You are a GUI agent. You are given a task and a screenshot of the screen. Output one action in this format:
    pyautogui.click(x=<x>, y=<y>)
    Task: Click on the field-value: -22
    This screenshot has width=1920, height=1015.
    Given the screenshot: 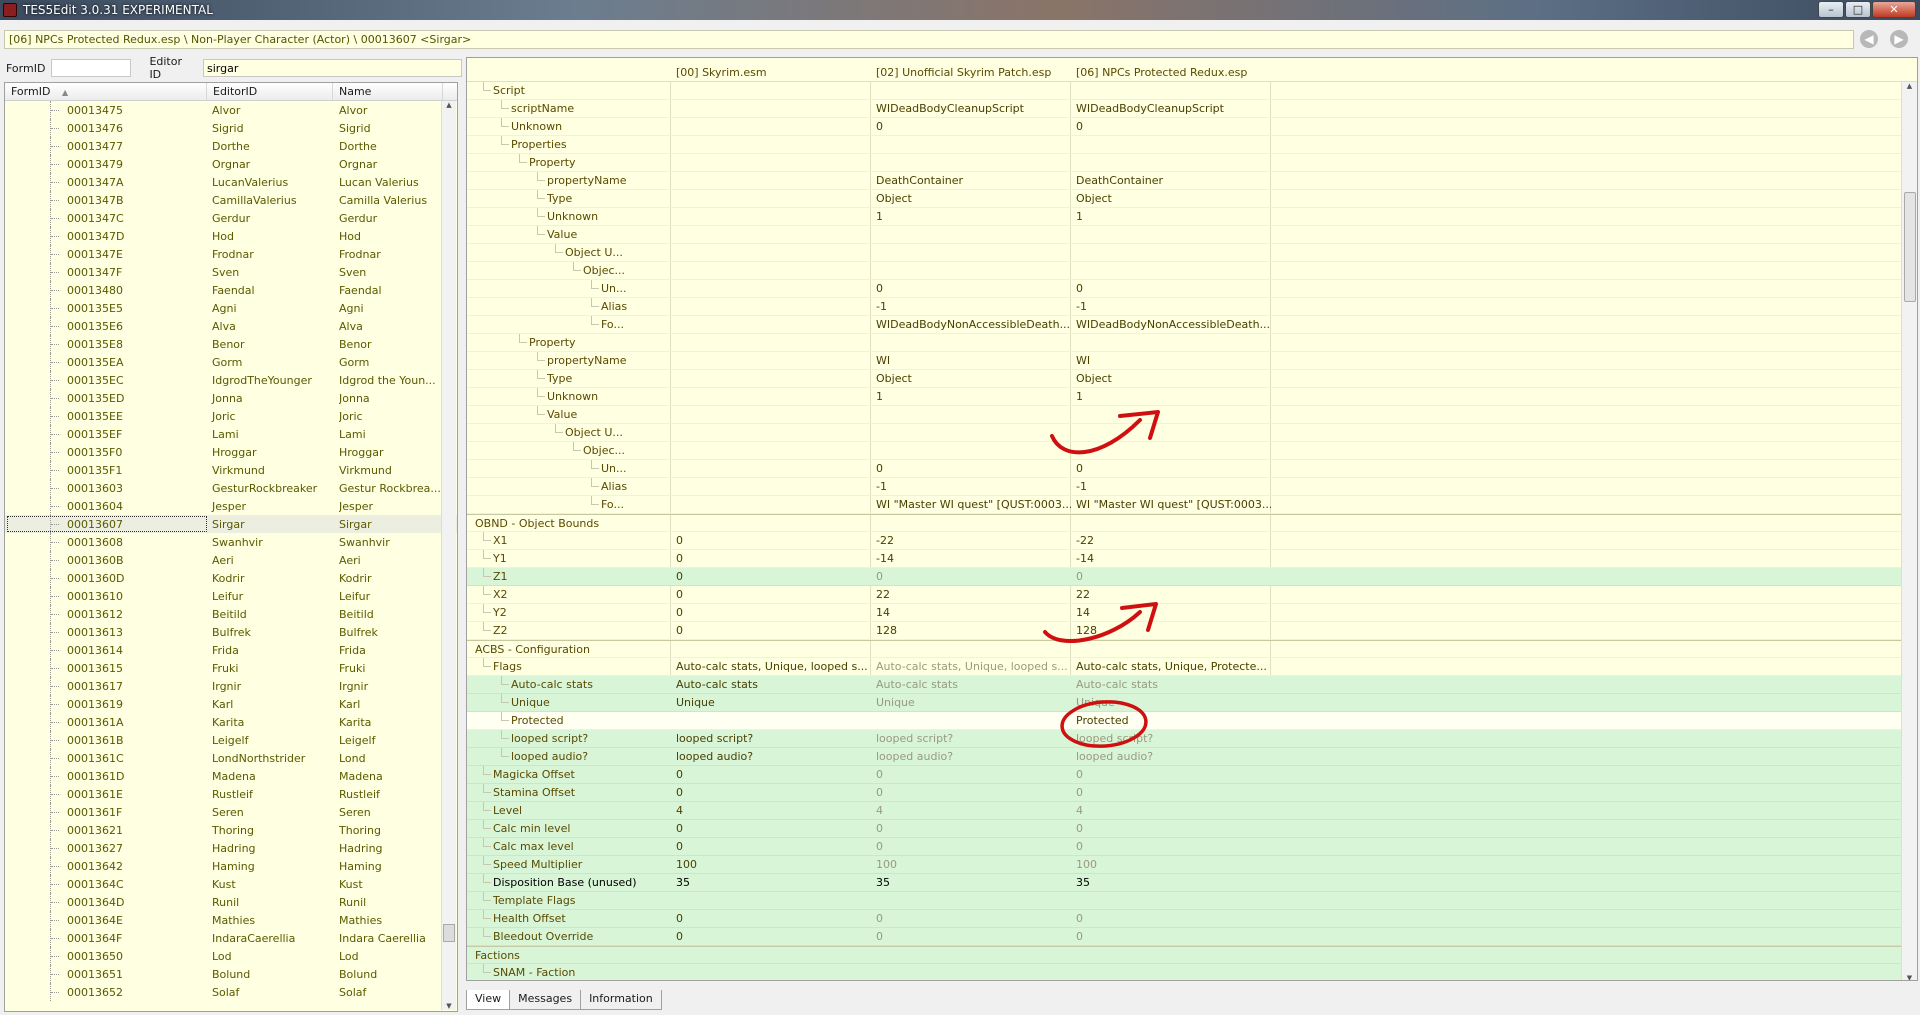 What is the action you would take?
    pyautogui.click(x=973, y=540)
    